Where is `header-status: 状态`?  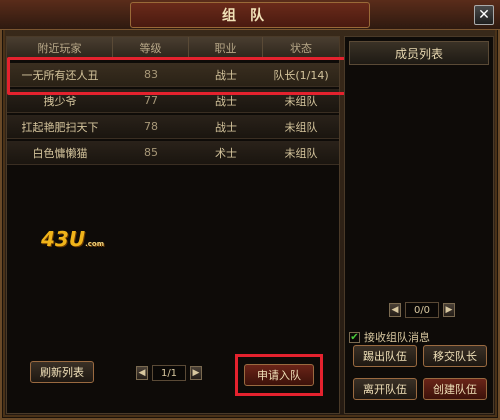 header-status: 状态 is located at coordinates (301, 47).